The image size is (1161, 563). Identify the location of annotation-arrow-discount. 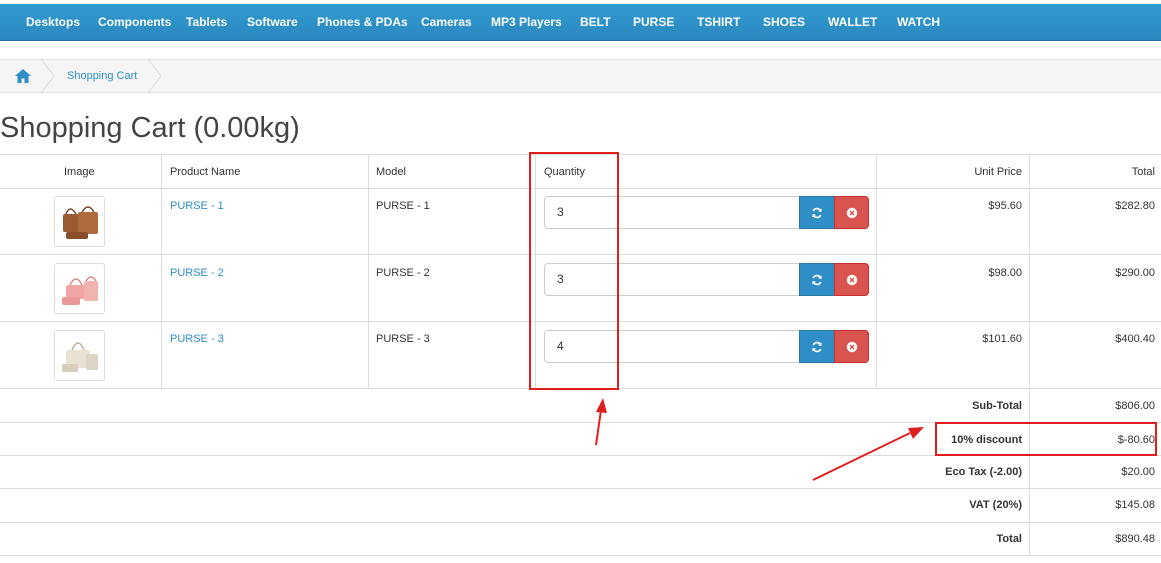
(861, 456).